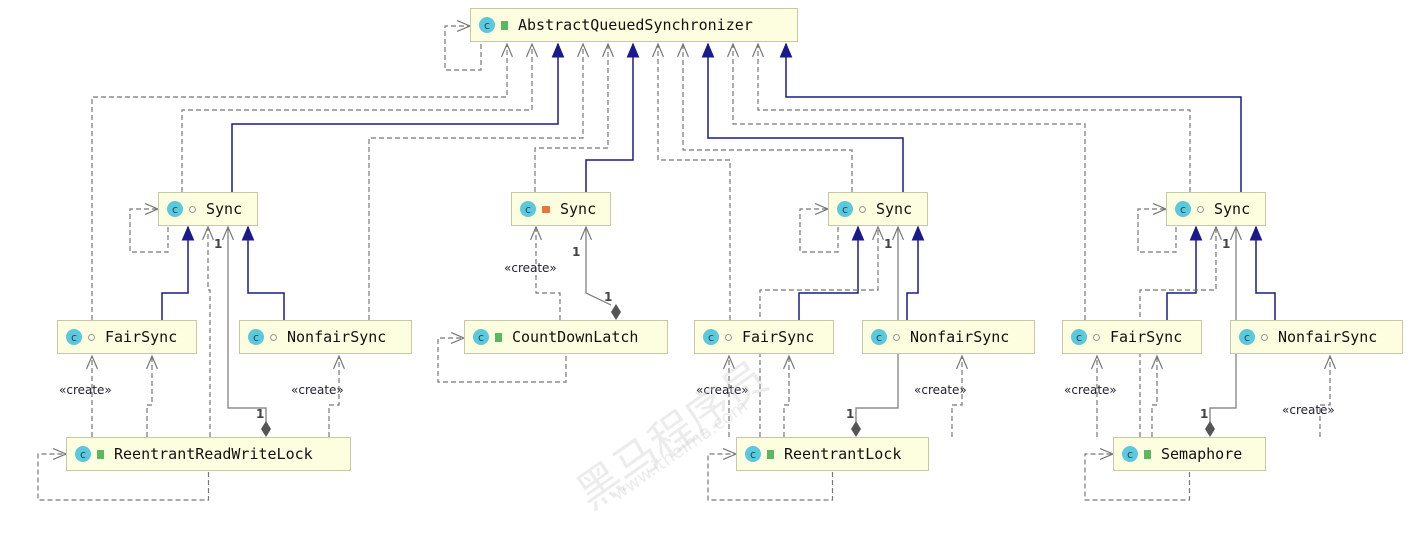 The width and height of the screenshot is (1426, 542). I want to click on rrwl-nonfair-depends-aqs, so click(476, 182).